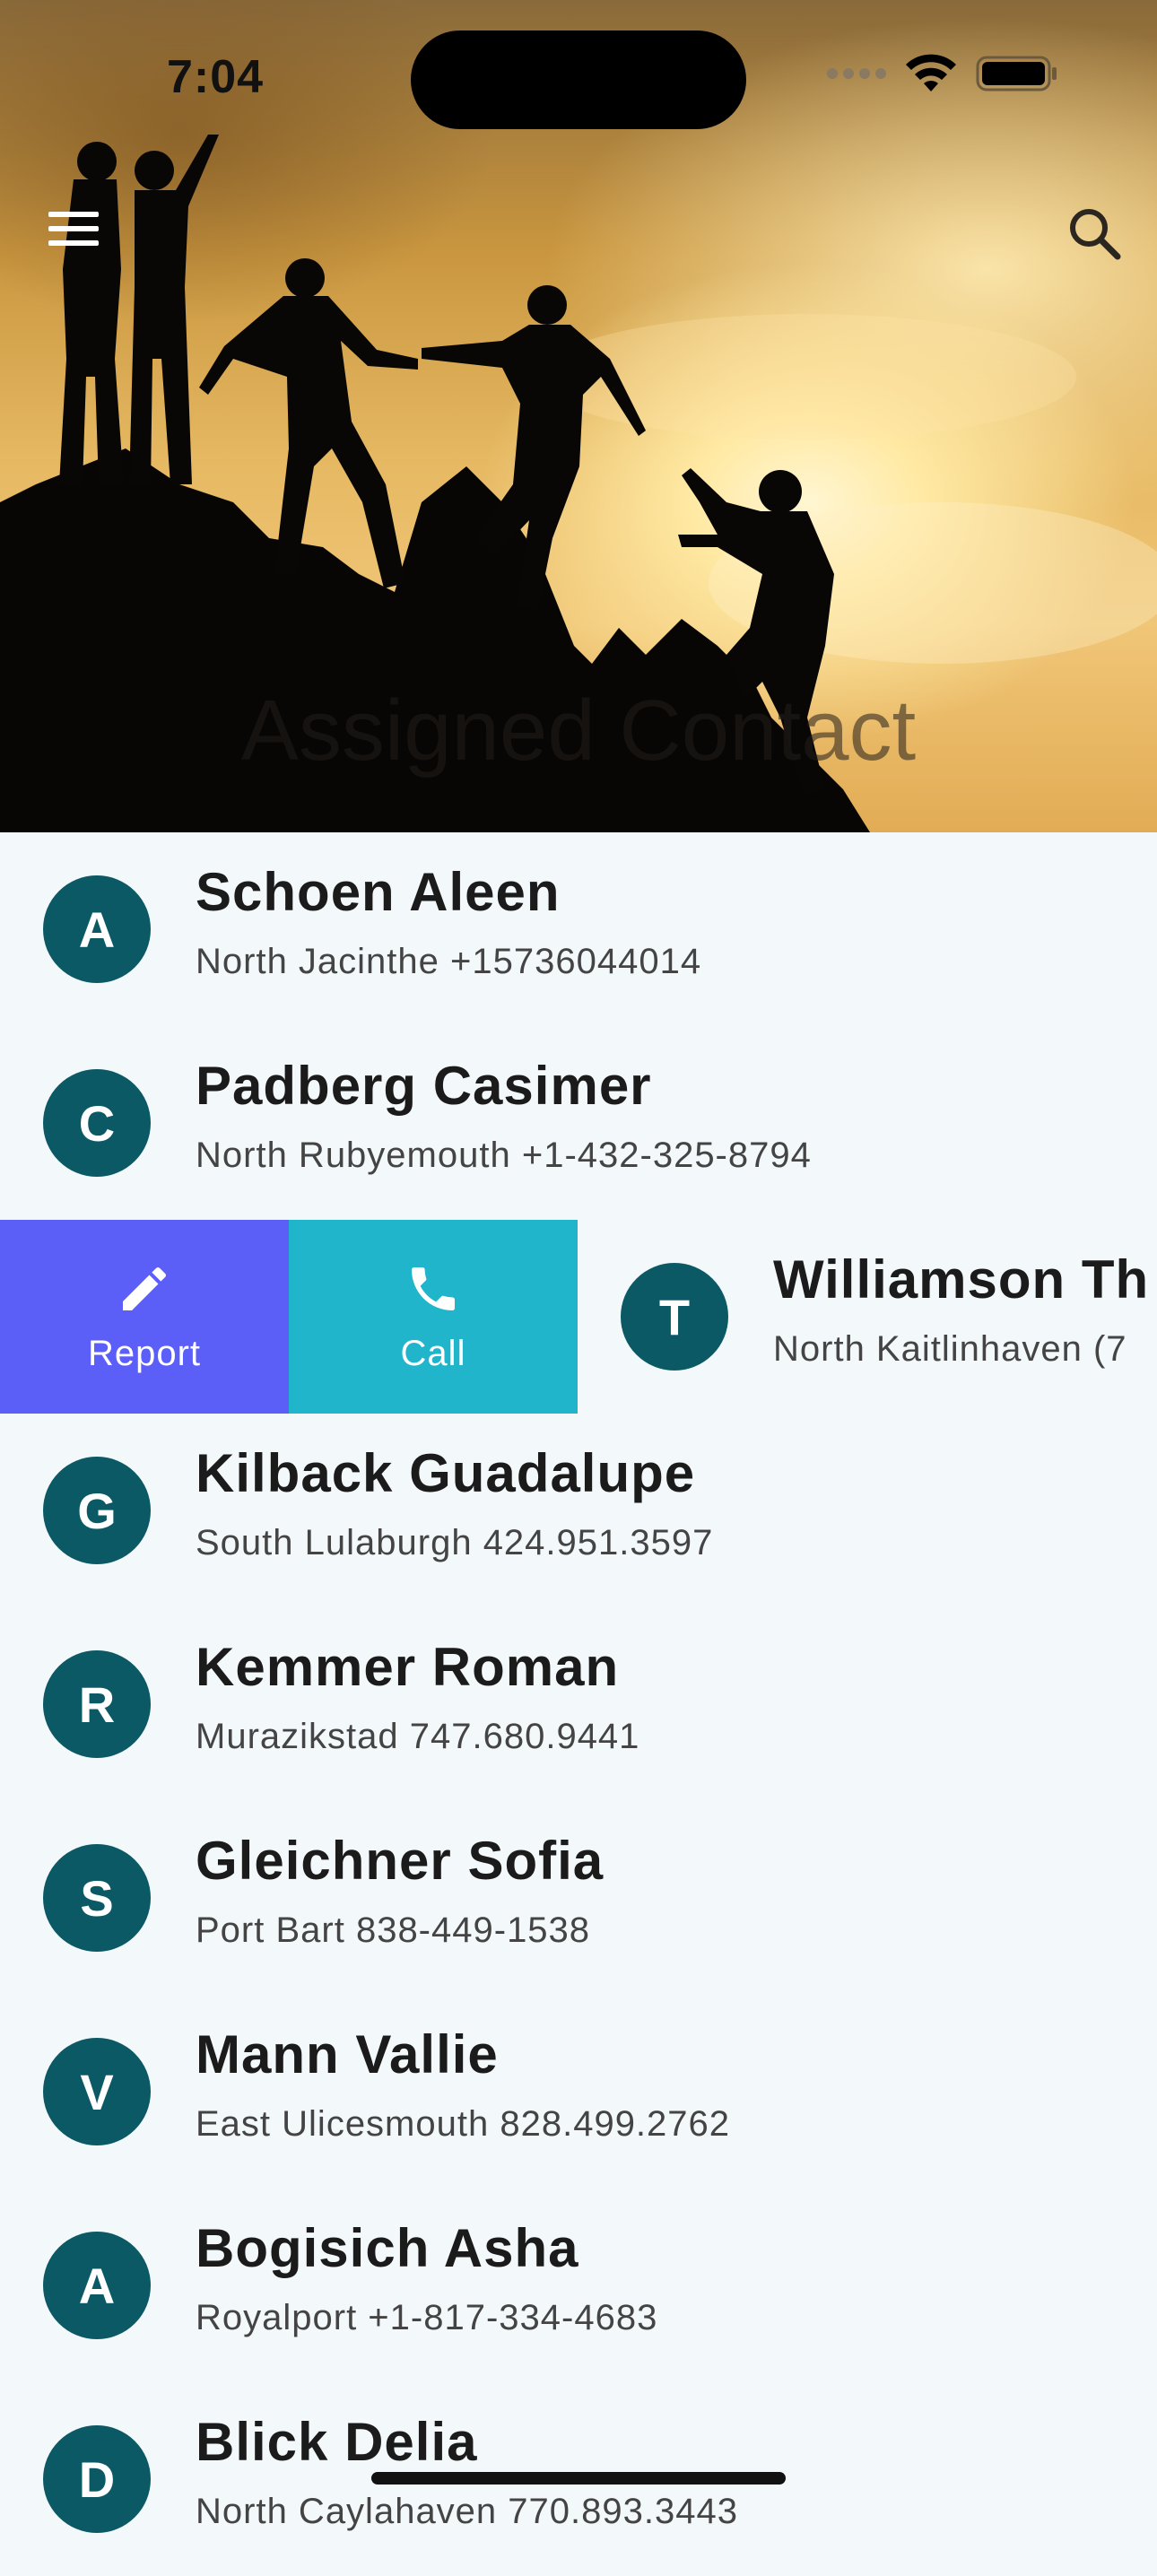 This screenshot has width=1157, height=2576. What do you see at coordinates (449, 961) in the screenshot?
I see `contact-detail: North Jacinthe +15736044014` at bounding box center [449, 961].